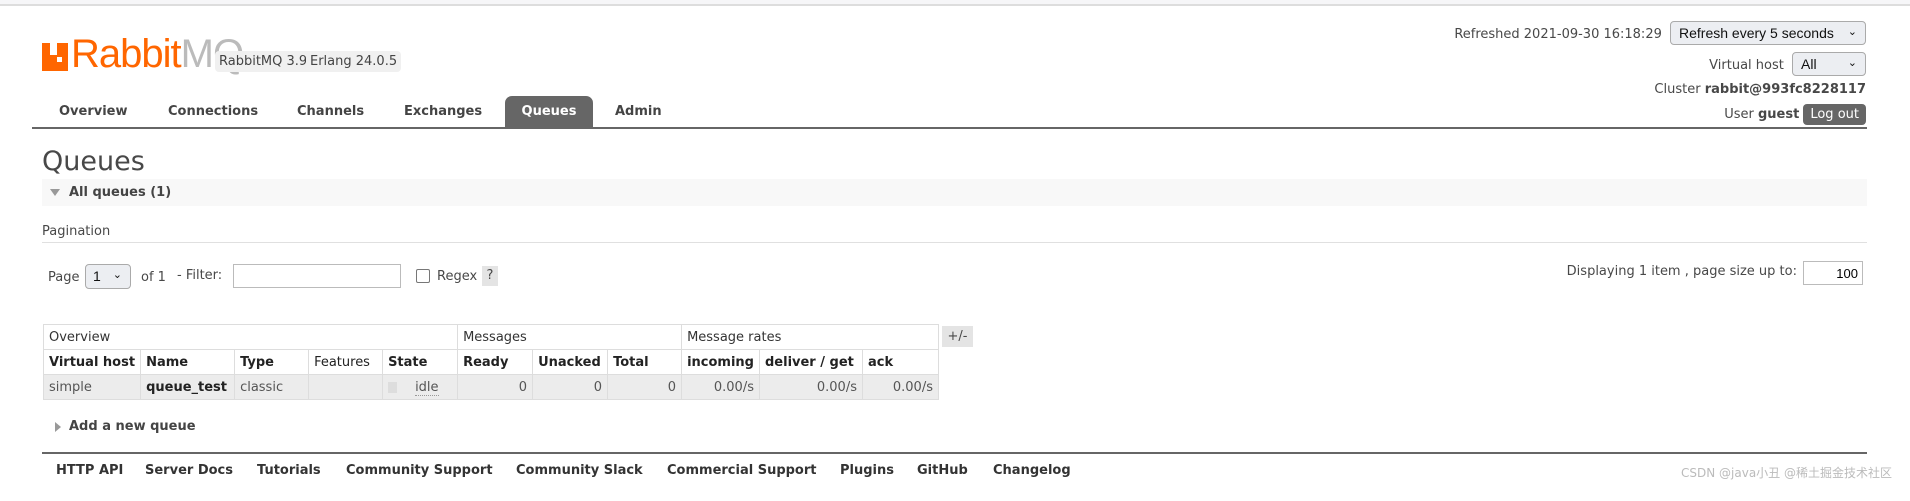 The image size is (1910, 501). What do you see at coordinates (638, 112) in the screenshot?
I see `tab-admin: Admin` at bounding box center [638, 112].